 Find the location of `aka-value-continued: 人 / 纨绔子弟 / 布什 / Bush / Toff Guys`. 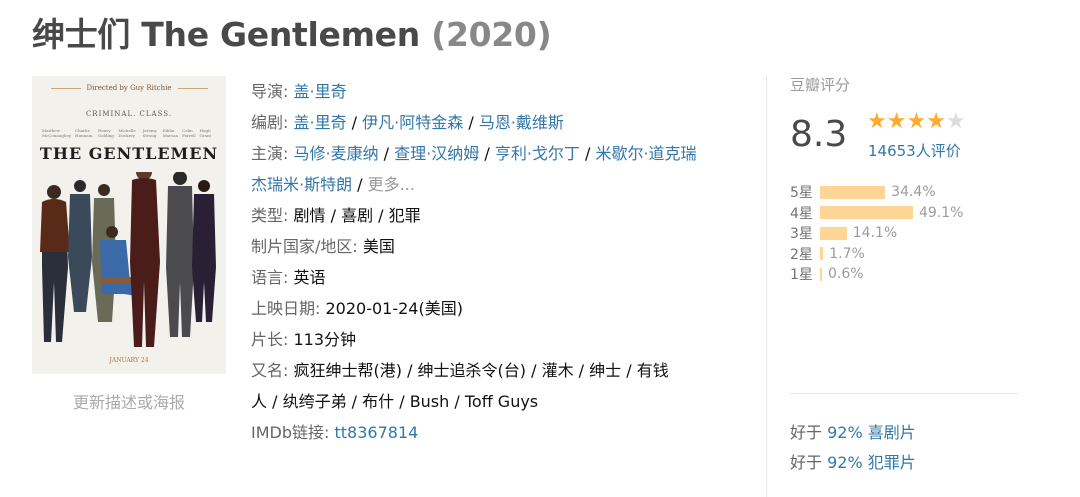

aka-value-continued: 人 / 纨绔子弟 / 布什 / Bush / Toff Guys is located at coordinates (395, 401).